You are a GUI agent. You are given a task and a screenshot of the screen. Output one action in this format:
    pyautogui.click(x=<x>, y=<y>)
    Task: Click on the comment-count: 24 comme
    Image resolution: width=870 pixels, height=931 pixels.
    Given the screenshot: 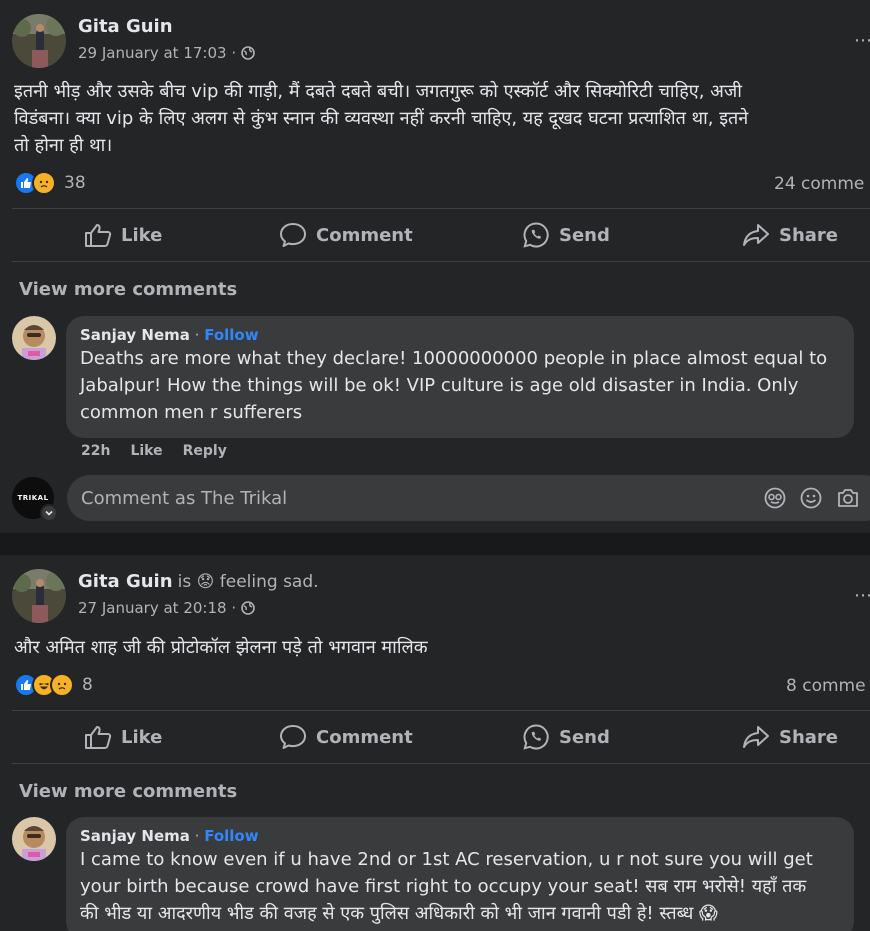 What is the action you would take?
    pyautogui.click(x=819, y=184)
    